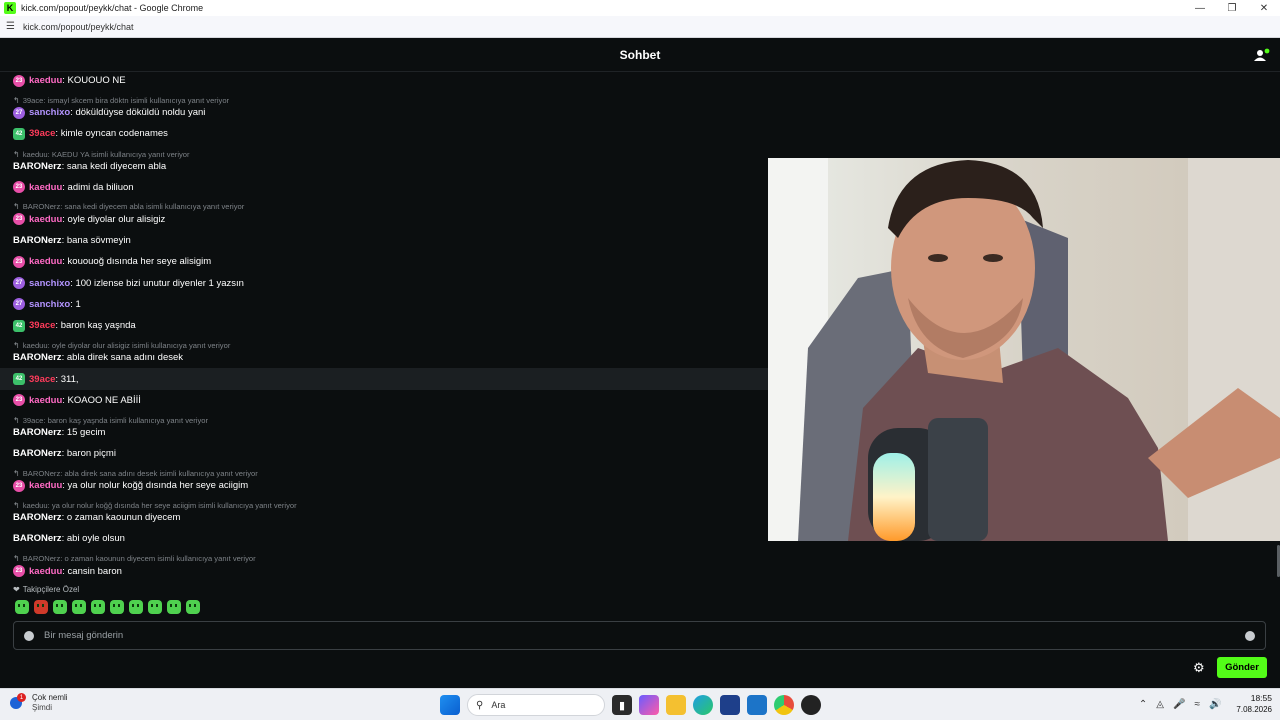 This screenshot has width=1280, height=720. Describe the element at coordinates (649, 705) in the screenshot. I see `copilot-icon` at that location.